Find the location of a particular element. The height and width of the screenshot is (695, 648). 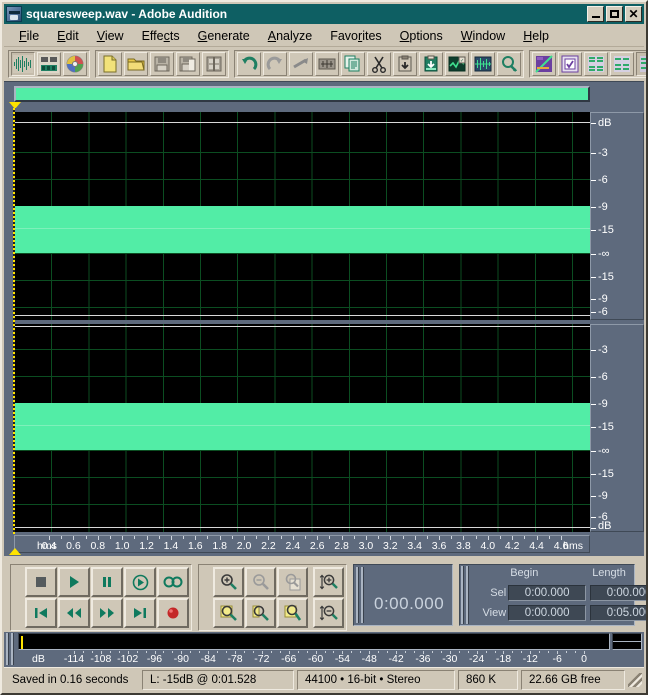

maximize-button is located at coordinates (614, 14).